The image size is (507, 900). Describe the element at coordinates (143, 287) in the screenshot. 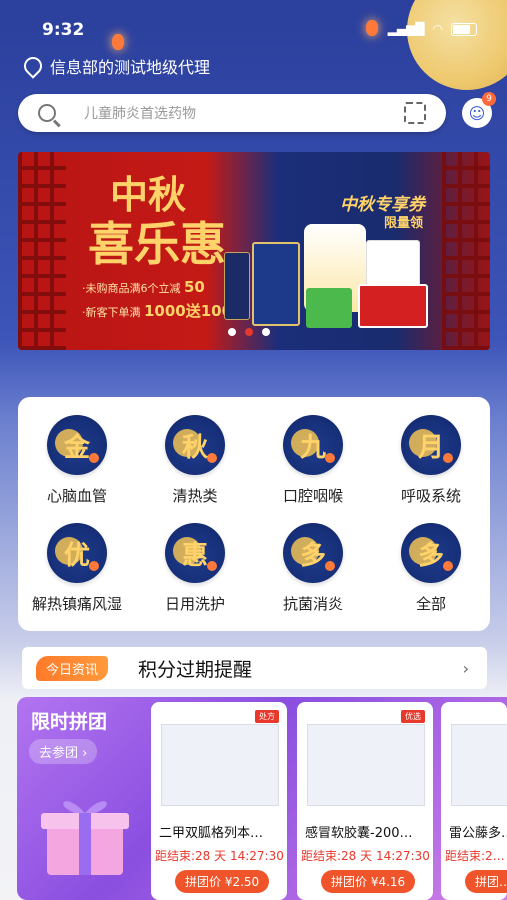

I see `banner-promo-1: ·未购商品满6个立减 50` at that location.